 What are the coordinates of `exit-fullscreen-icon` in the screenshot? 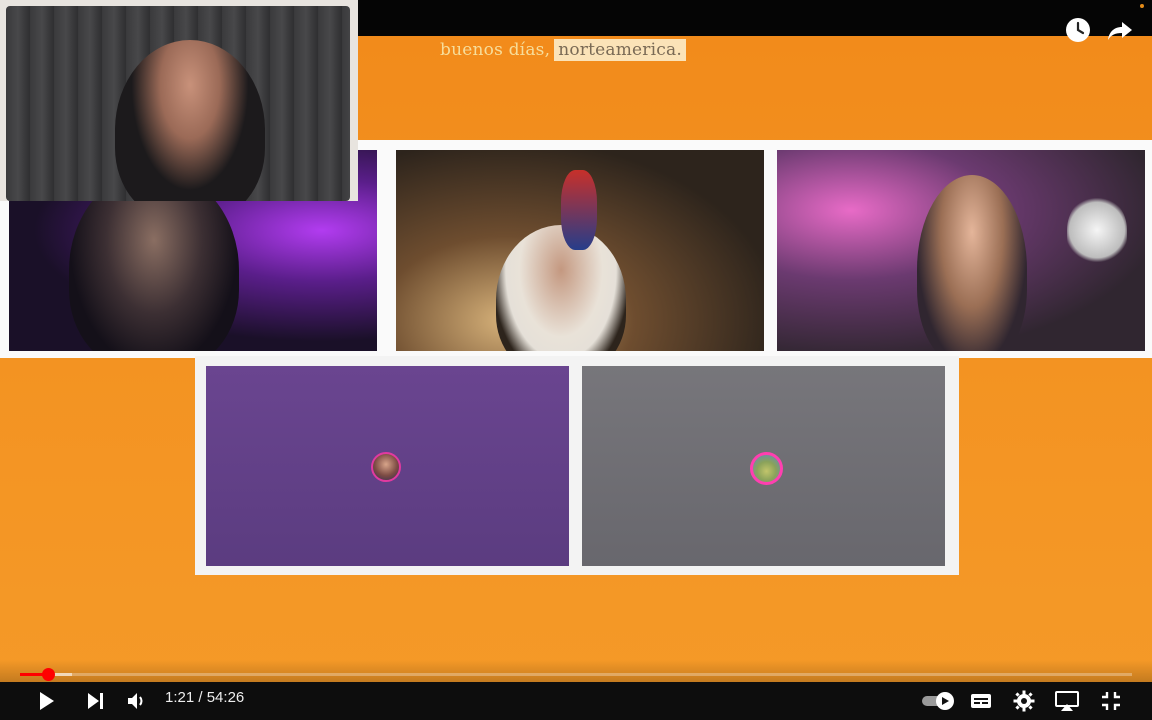 It's located at (1111, 701).